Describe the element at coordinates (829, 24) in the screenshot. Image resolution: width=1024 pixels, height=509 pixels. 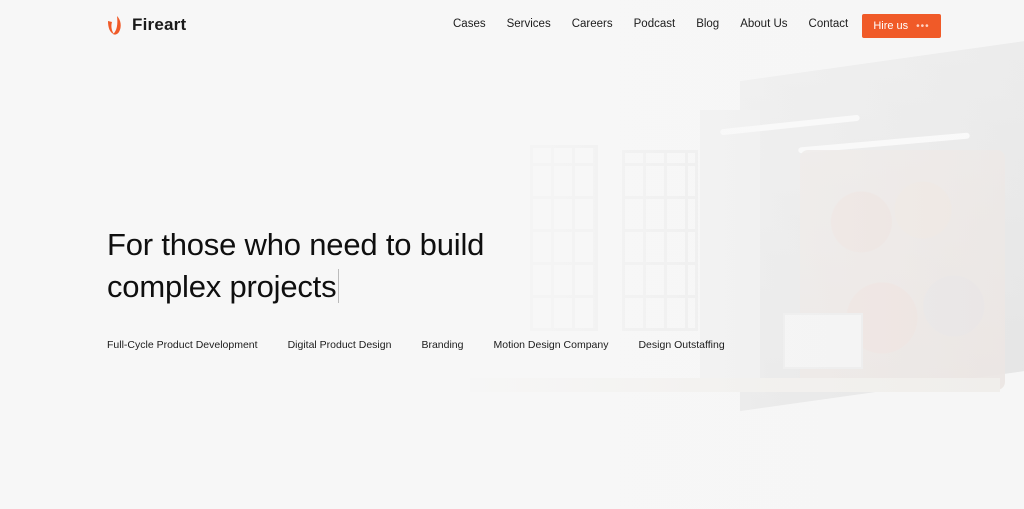
I see `nav-item-contact: Contact` at that location.